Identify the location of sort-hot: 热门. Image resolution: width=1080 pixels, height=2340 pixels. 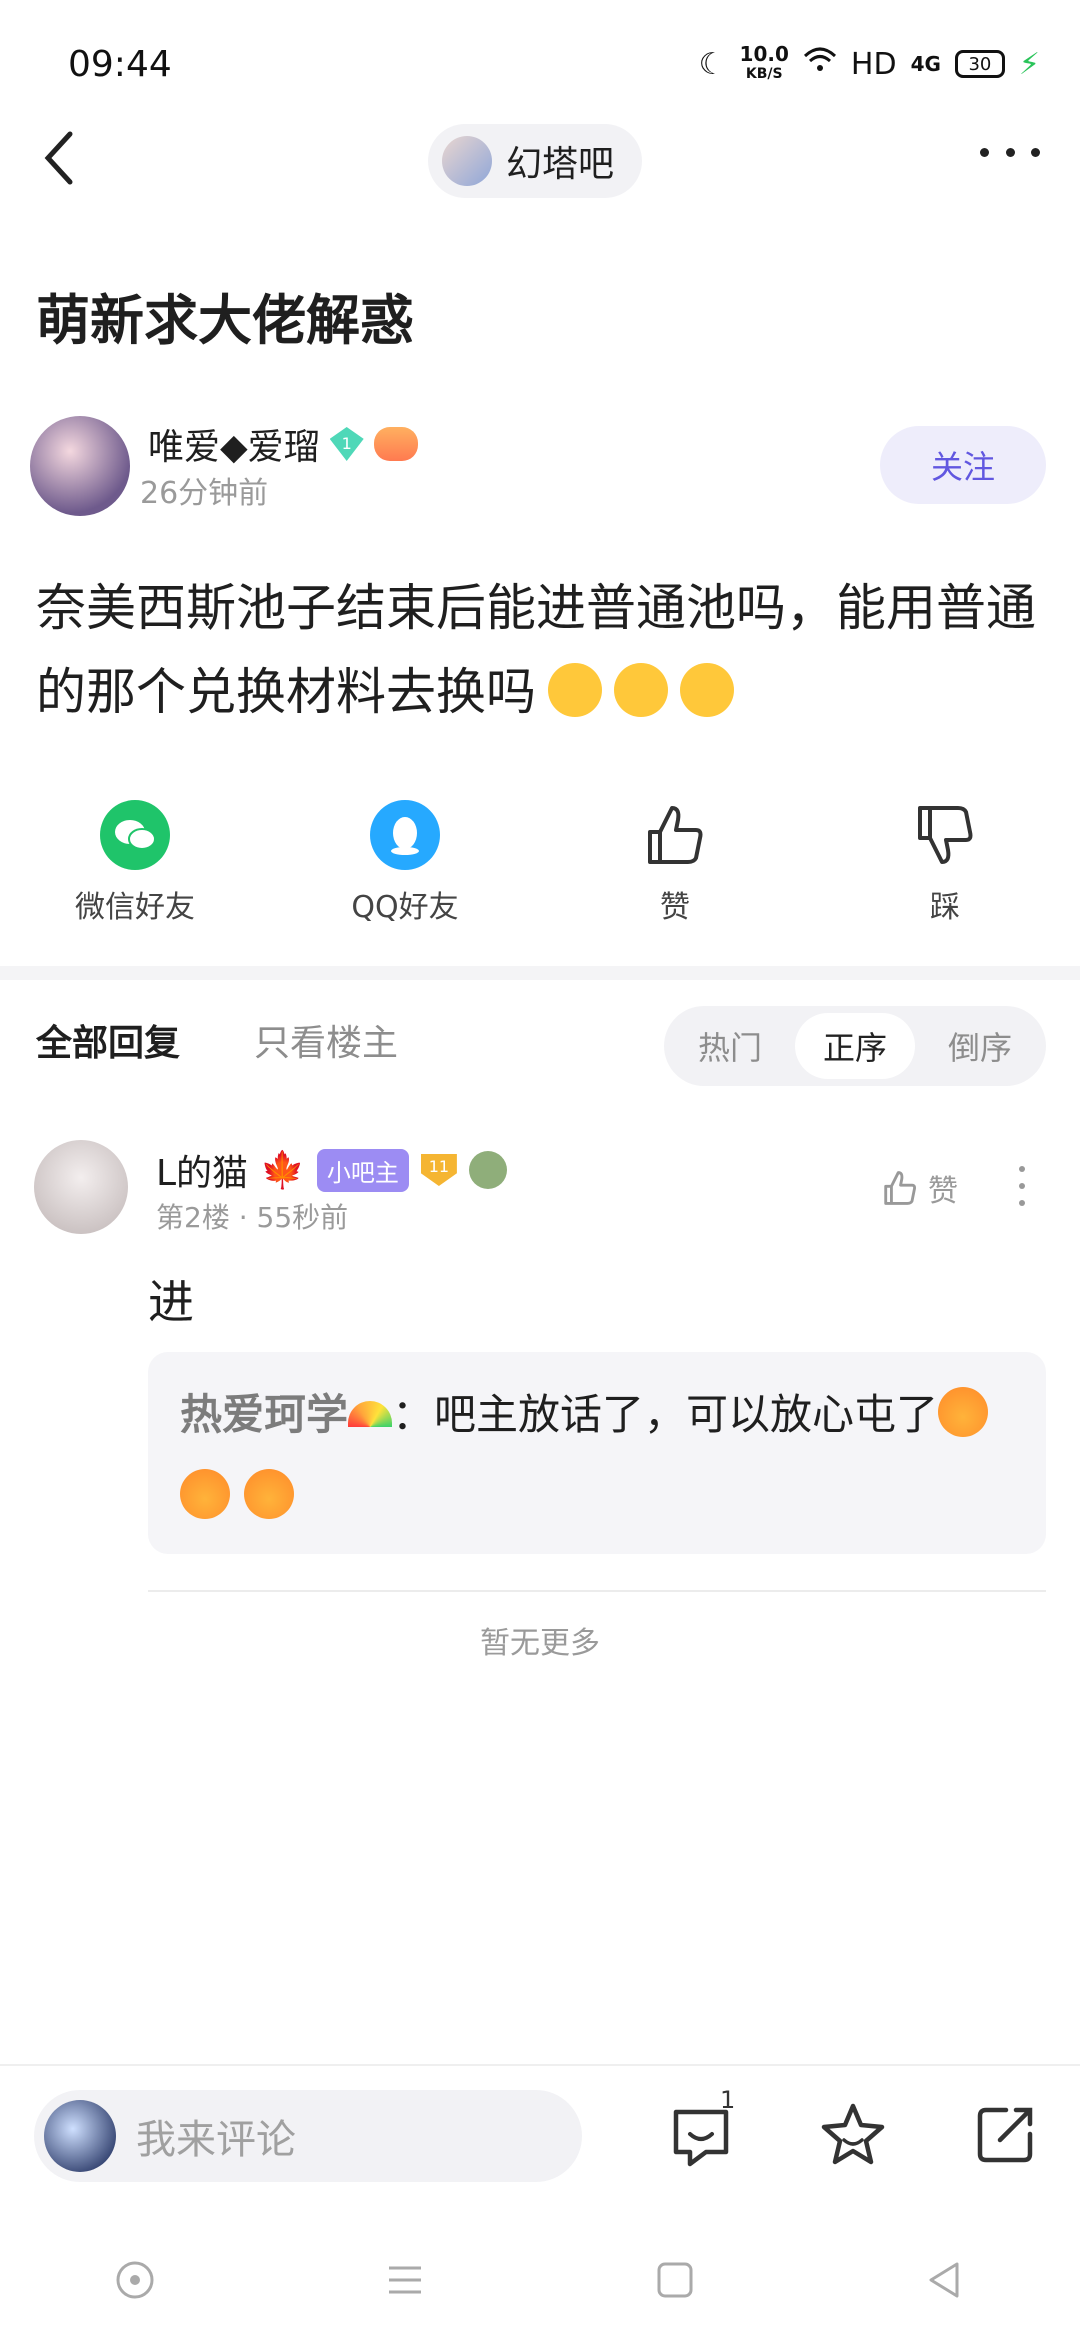
(730, 1046).